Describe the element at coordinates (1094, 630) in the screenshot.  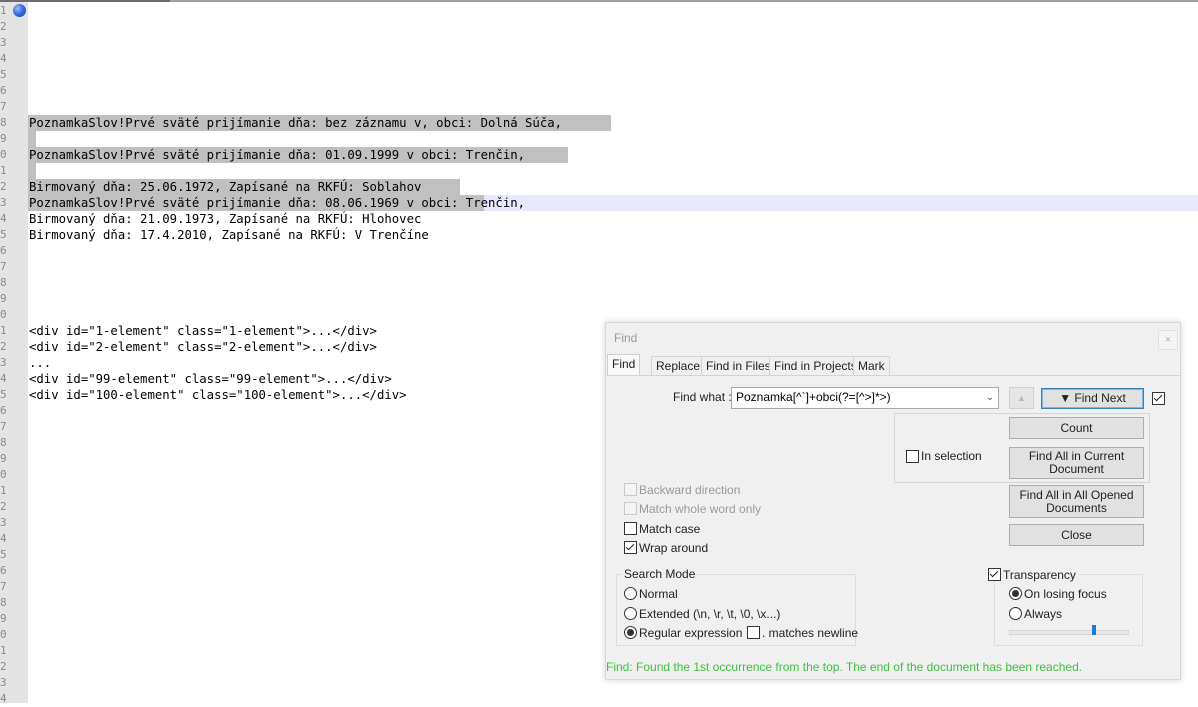
I see `transparency-slider-thumb` at that location.